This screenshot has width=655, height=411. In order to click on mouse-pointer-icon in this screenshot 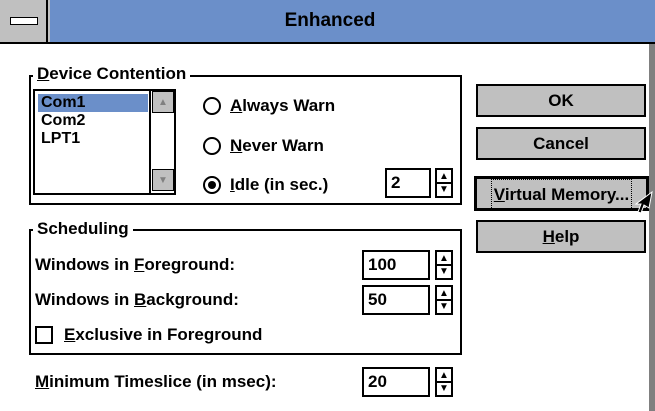, I will do `click(643, 202)`.